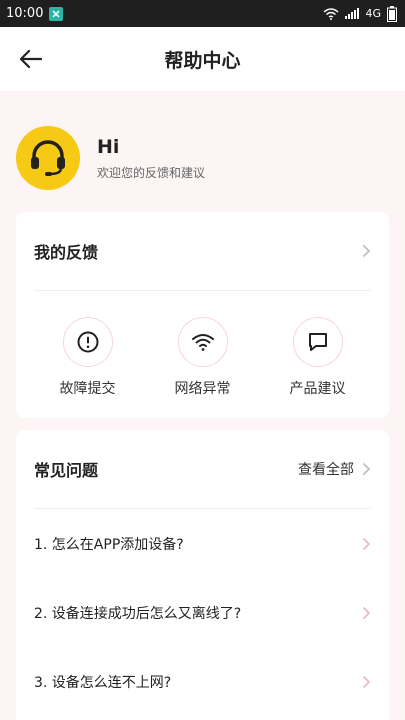 The height and width of the screenshot is (720, 405). I want to click on faq-question: 2. 设备连接成功后怎么又离线了?, so click(138, 613).